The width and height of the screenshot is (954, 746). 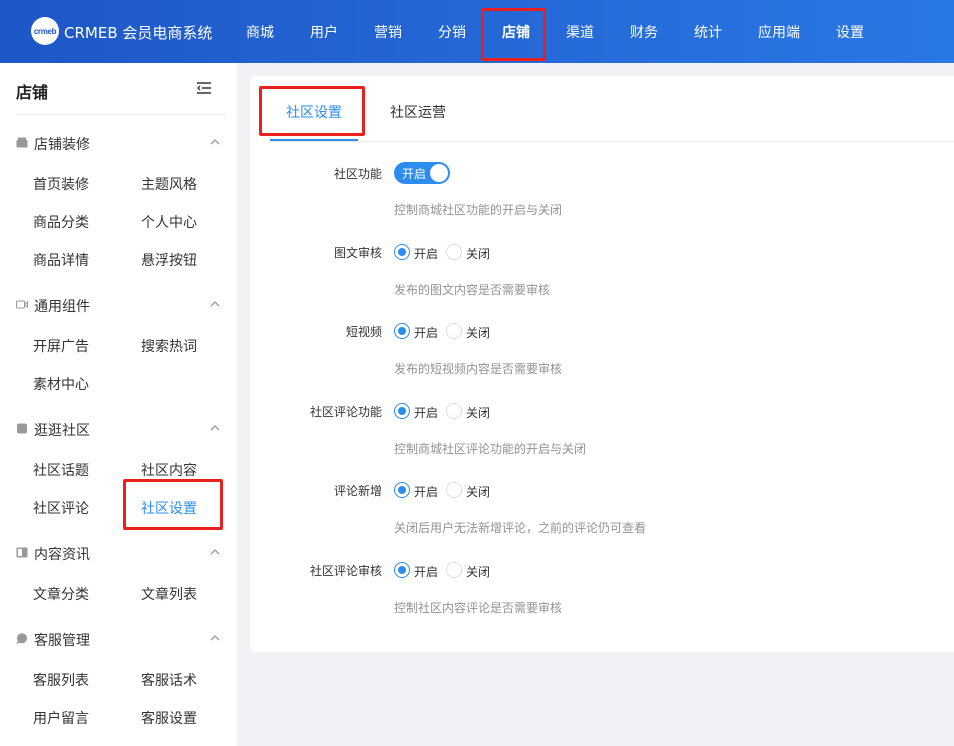 I want to click on sidebar-group-label: 内容资讯, so click(x=62, y=555).